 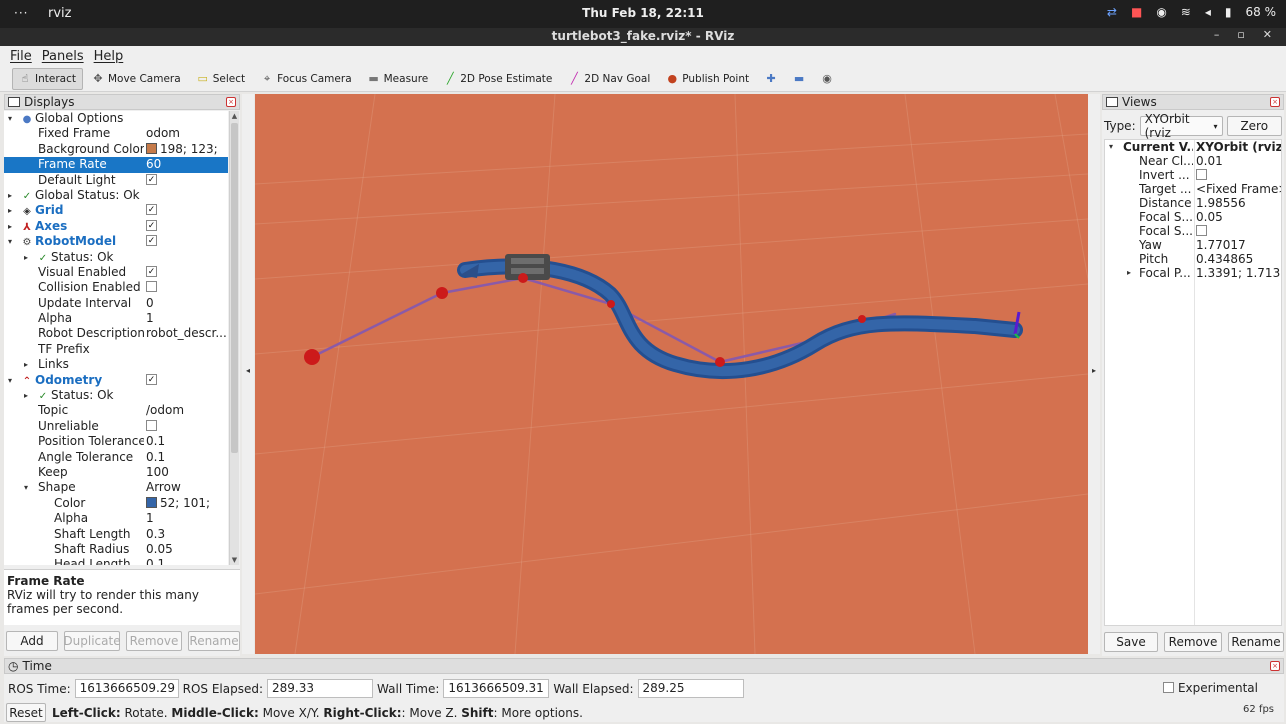 I want to click on view-value: 1.77017, so click(x=1238, y=245).